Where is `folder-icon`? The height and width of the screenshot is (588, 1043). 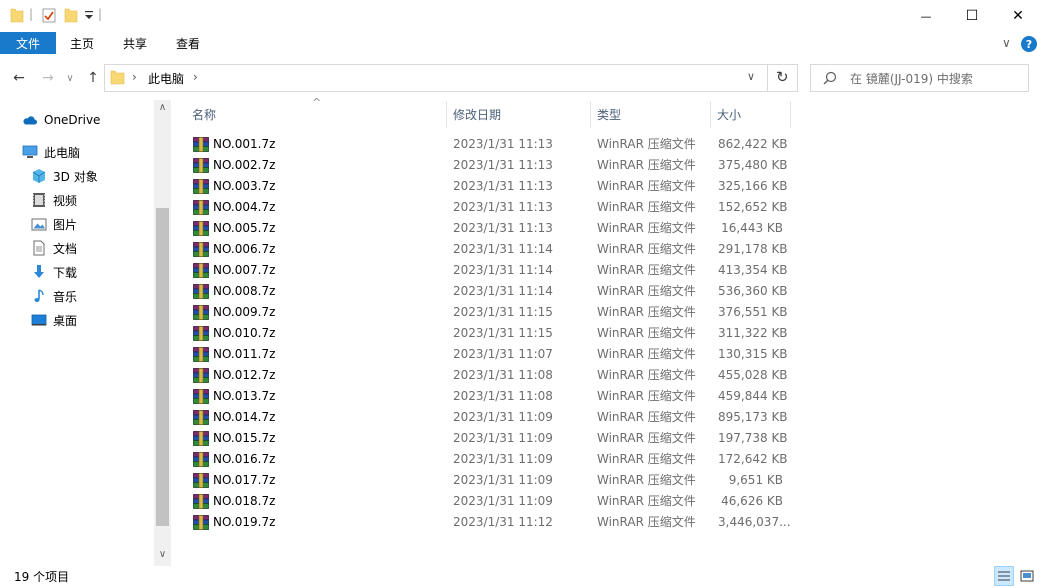
folder-icon is located at coordinates (17, 16).